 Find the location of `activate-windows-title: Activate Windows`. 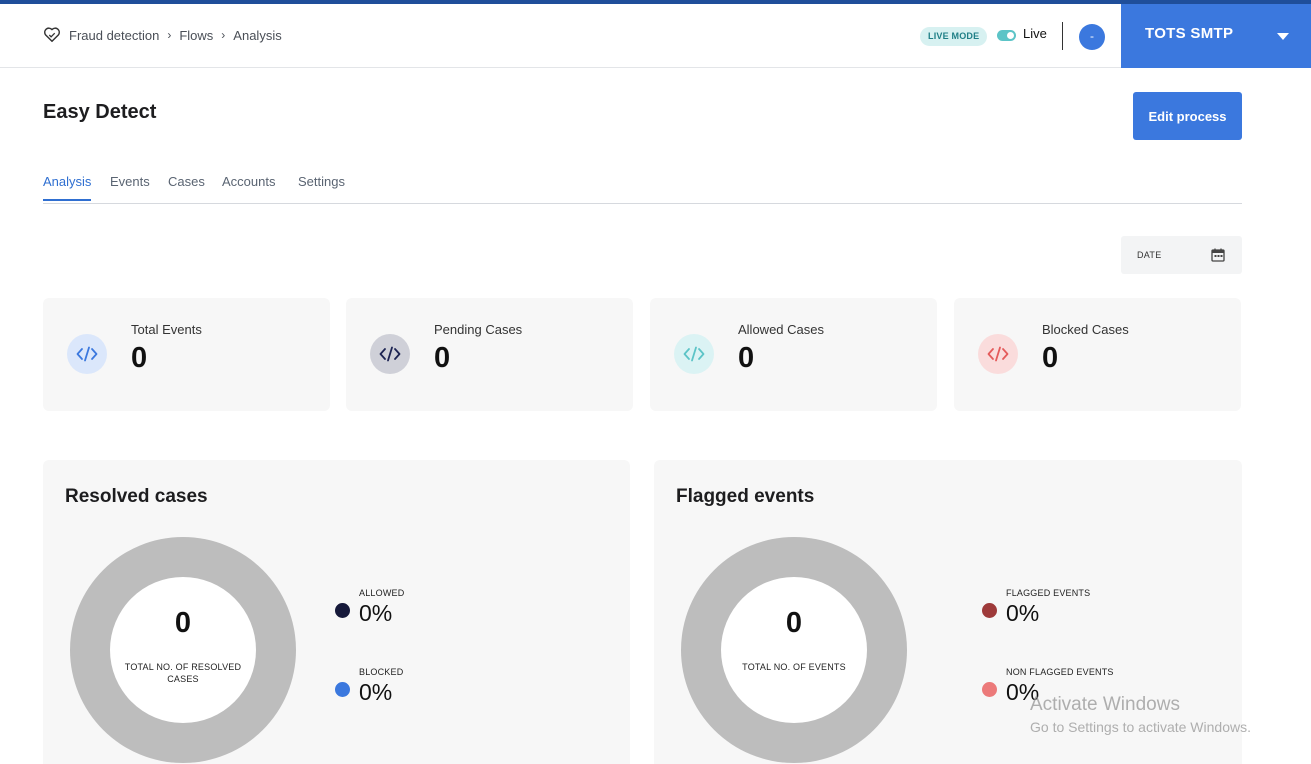

activate-windows-title: Activate Windows is located at coordinates (1105, 704).